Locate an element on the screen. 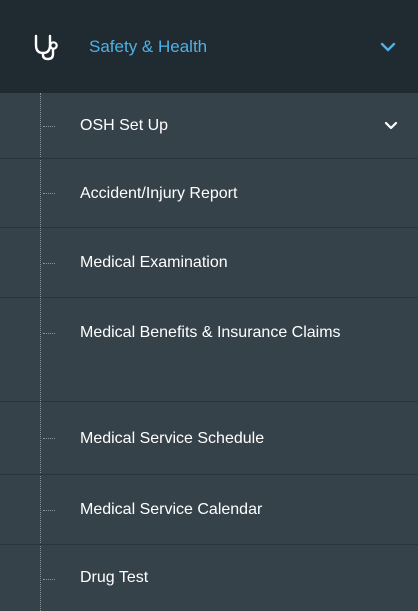  menu-item-label: Medical Examination is located at coordinates (154, 262).